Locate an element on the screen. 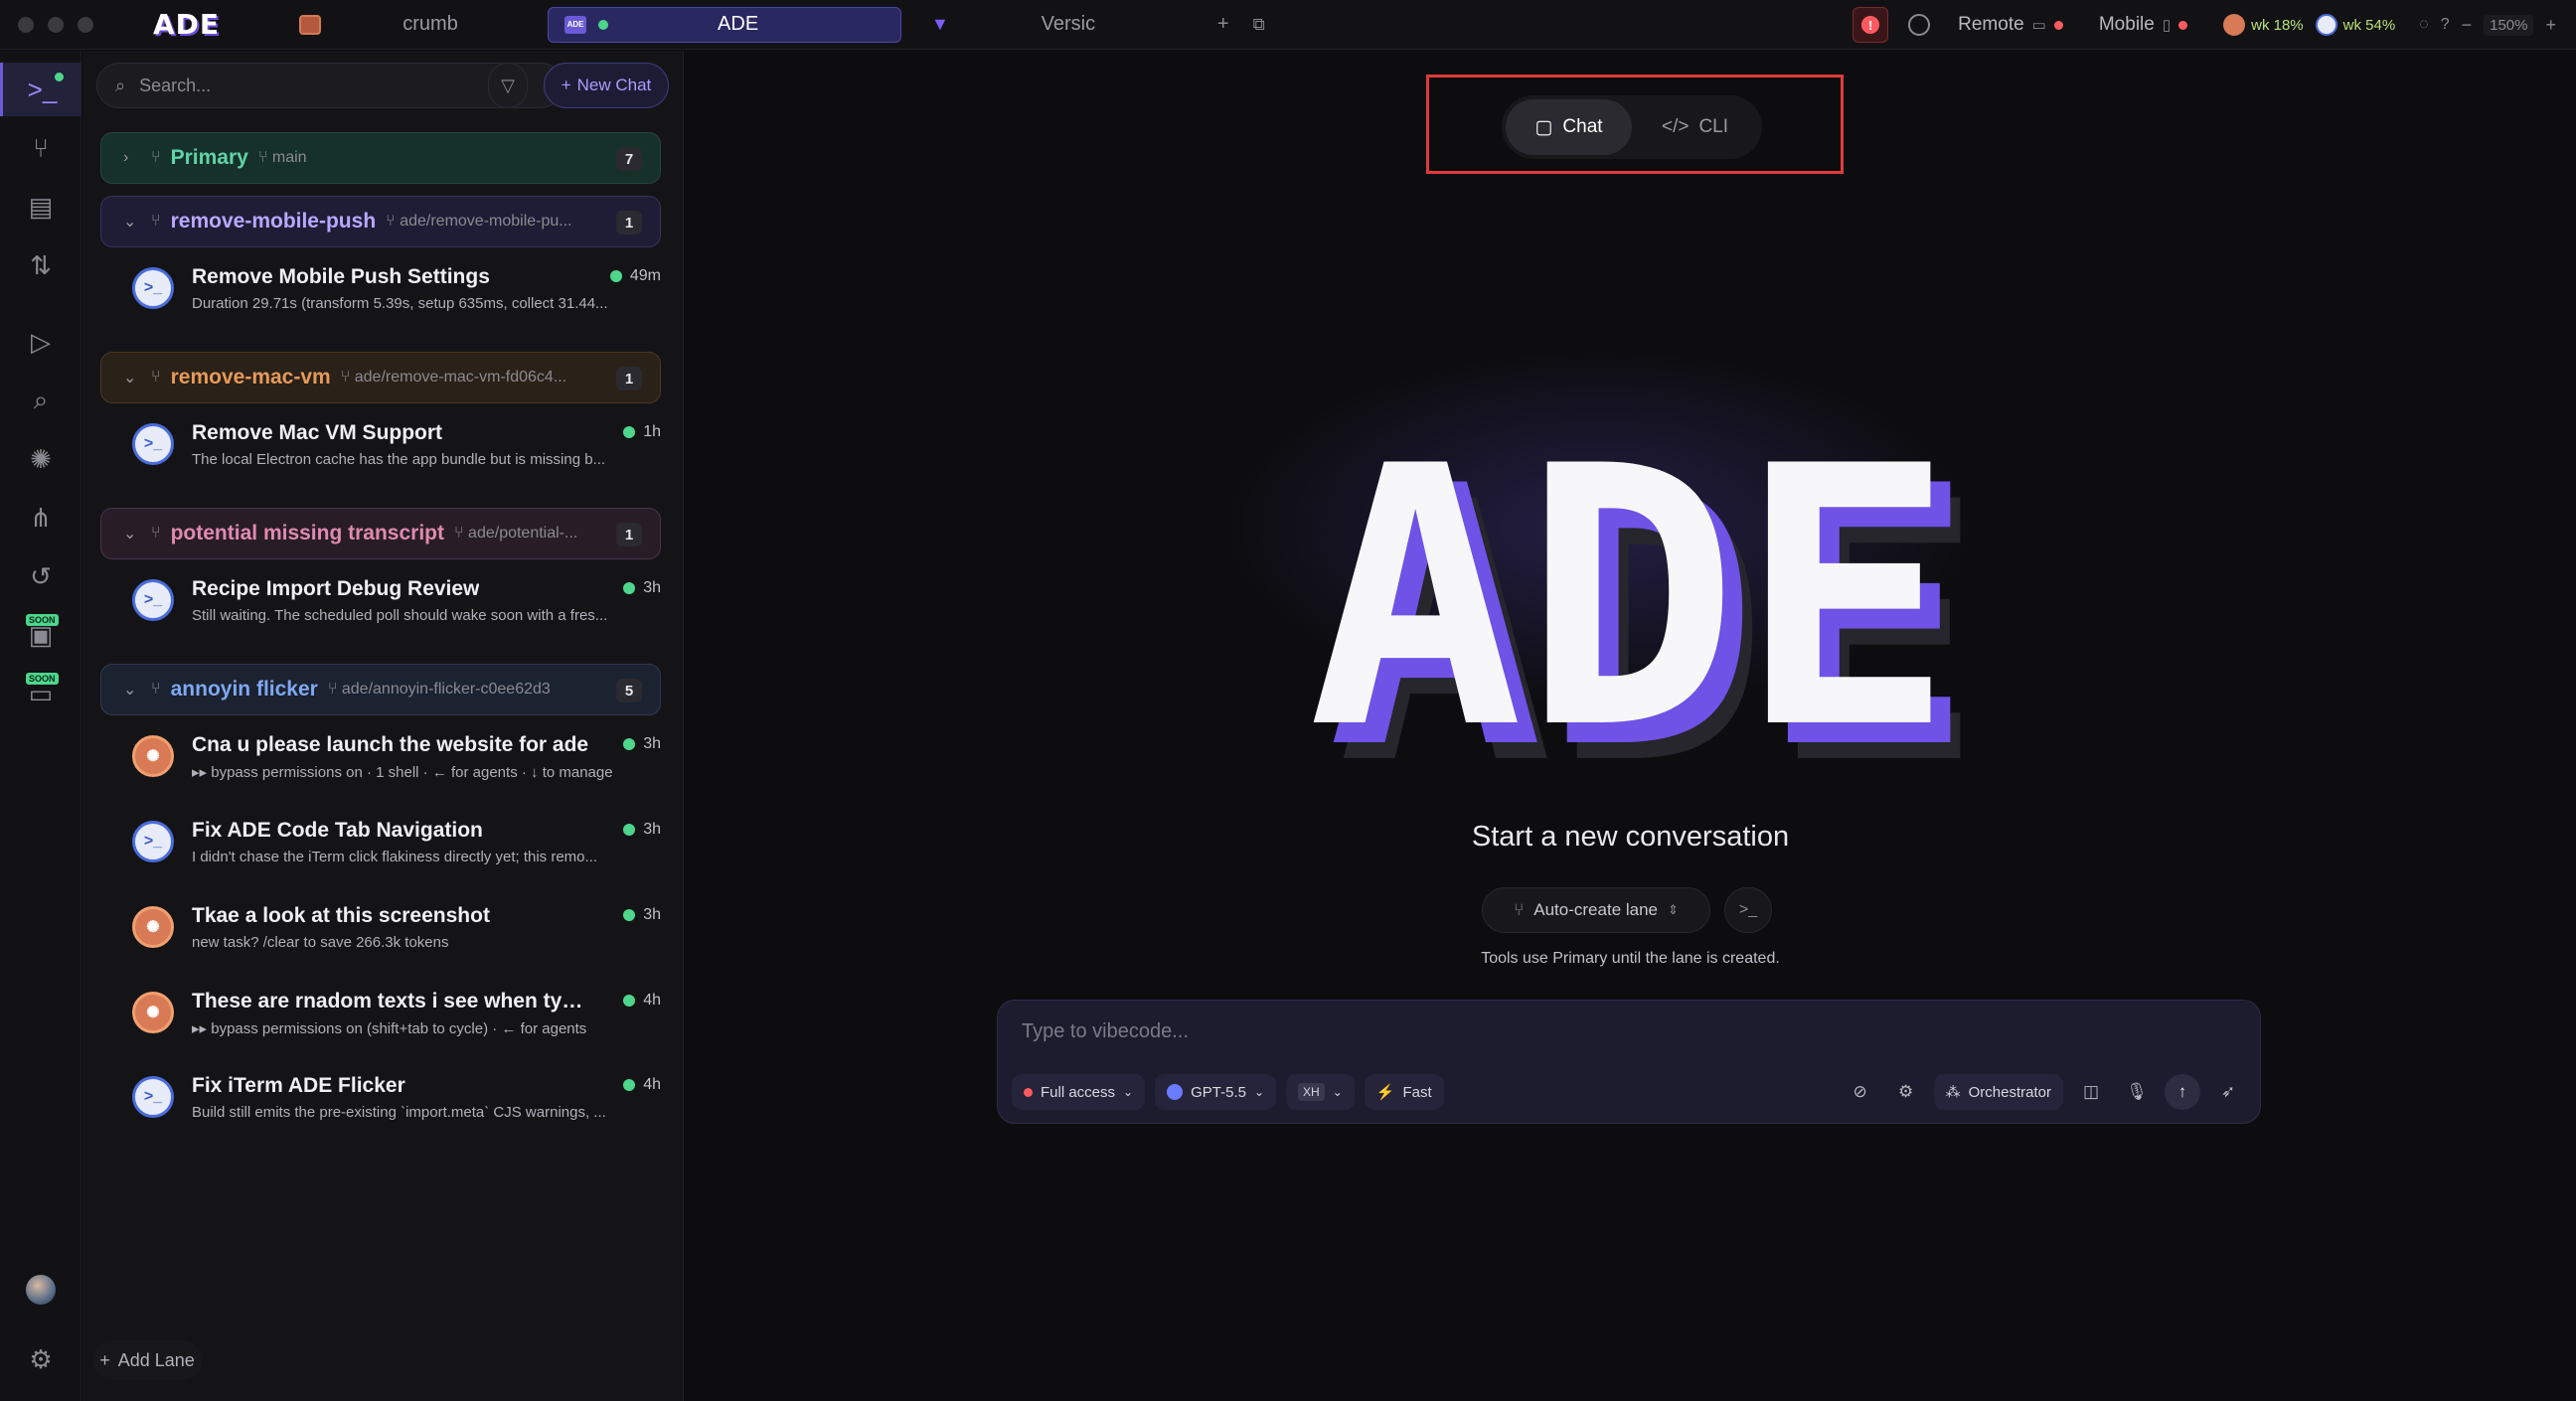  chat-time: 3h is located at coordinates (642, 744).